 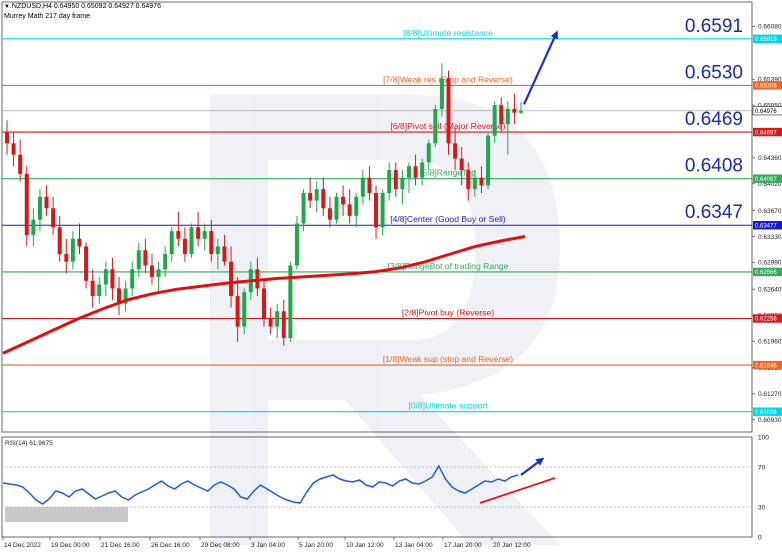 What do you see at coordinates (766, 40) in the screenshot?
I see `level-price-tag-text: 0.65918` at bounding box center [766, 40].